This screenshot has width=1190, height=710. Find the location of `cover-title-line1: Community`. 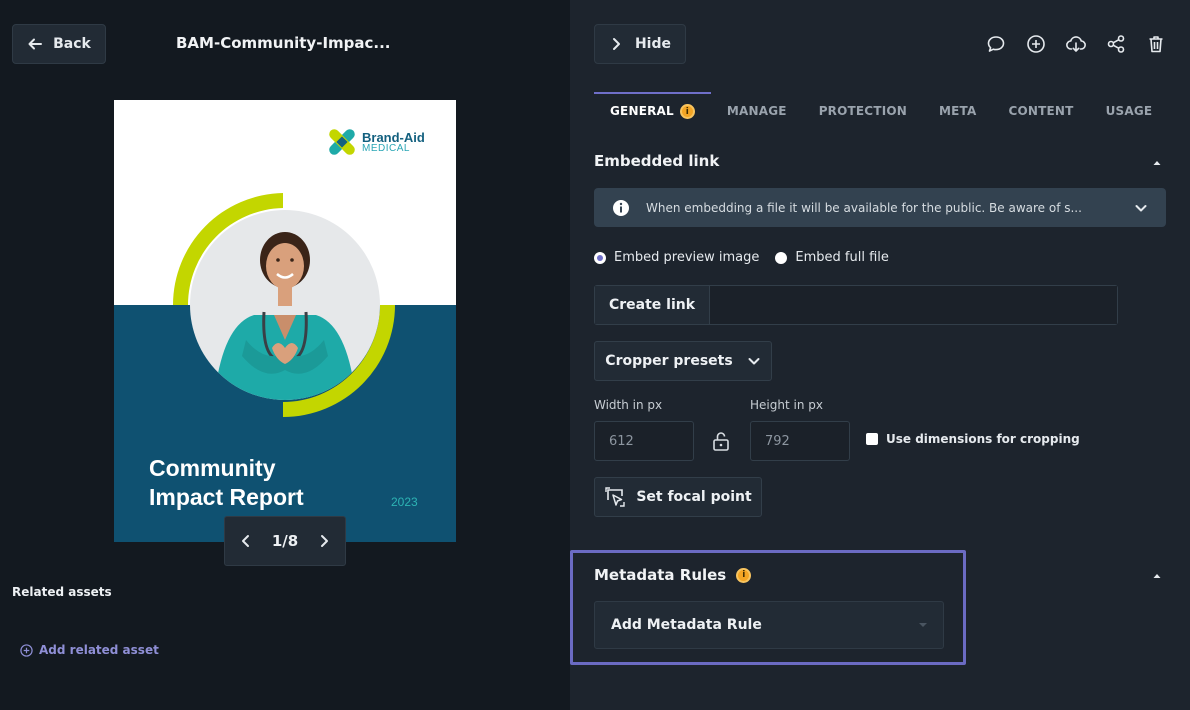

cover-title-line1: Community is located at coordinates (212, 468).